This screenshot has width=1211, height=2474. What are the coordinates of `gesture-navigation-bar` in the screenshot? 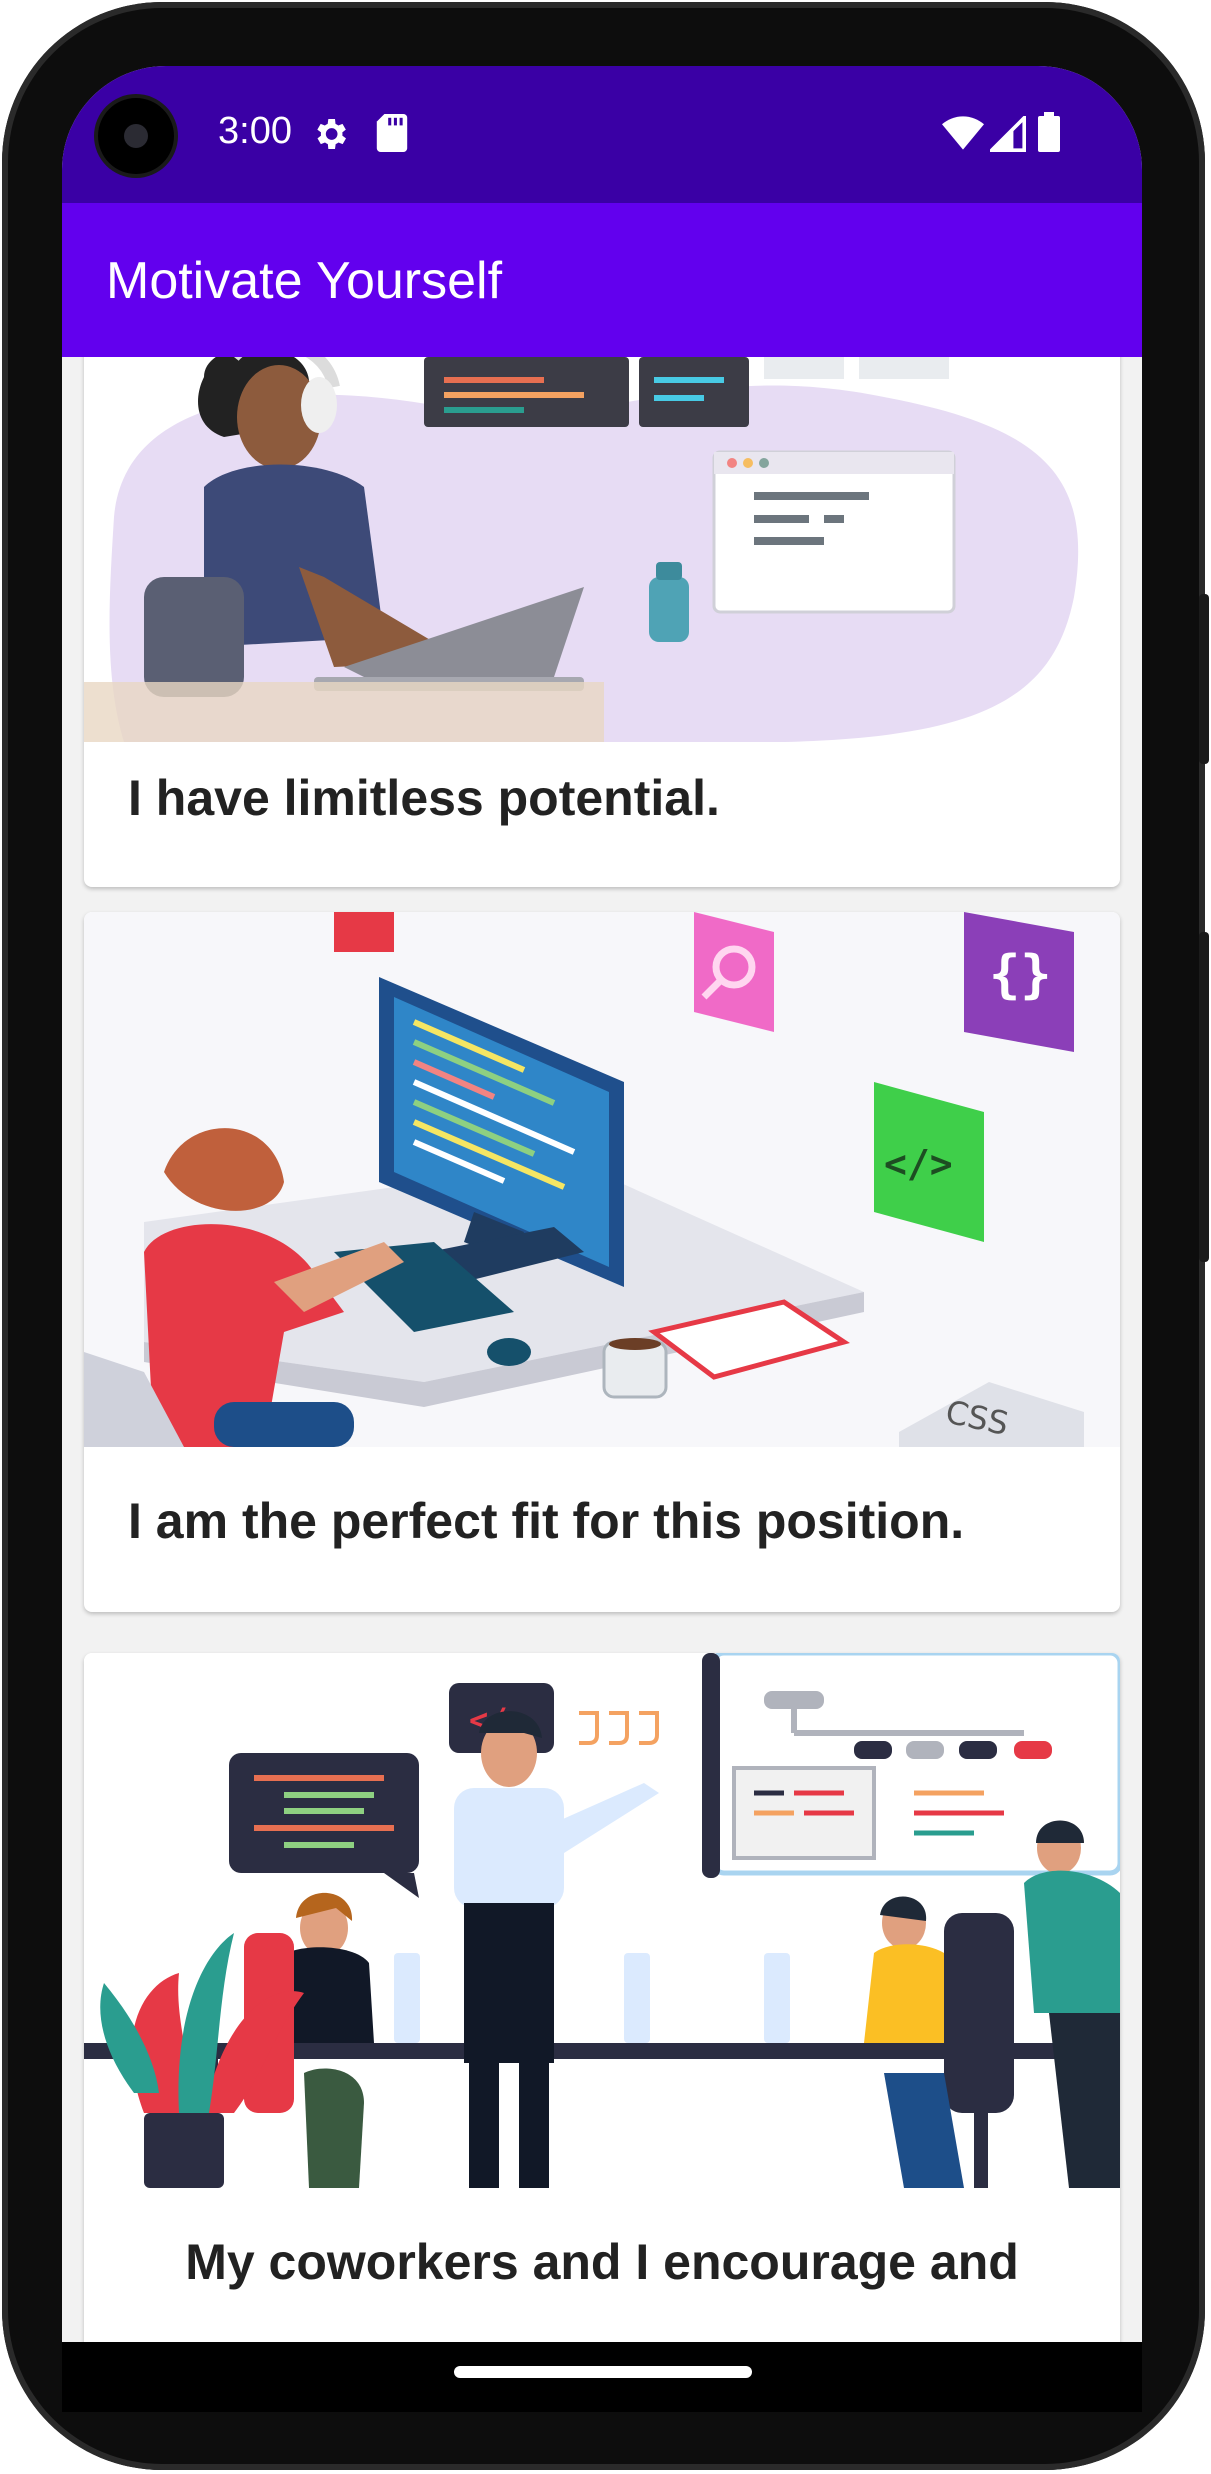 It's located at (602, 2377).